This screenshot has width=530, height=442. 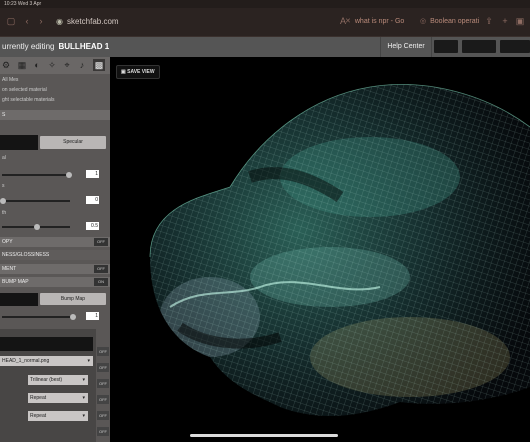 What do you see at coordinates (196, 22) in the screenshot?
I see `address-bar: ◉ sketchfab.com` at bounding box center [196, 22].